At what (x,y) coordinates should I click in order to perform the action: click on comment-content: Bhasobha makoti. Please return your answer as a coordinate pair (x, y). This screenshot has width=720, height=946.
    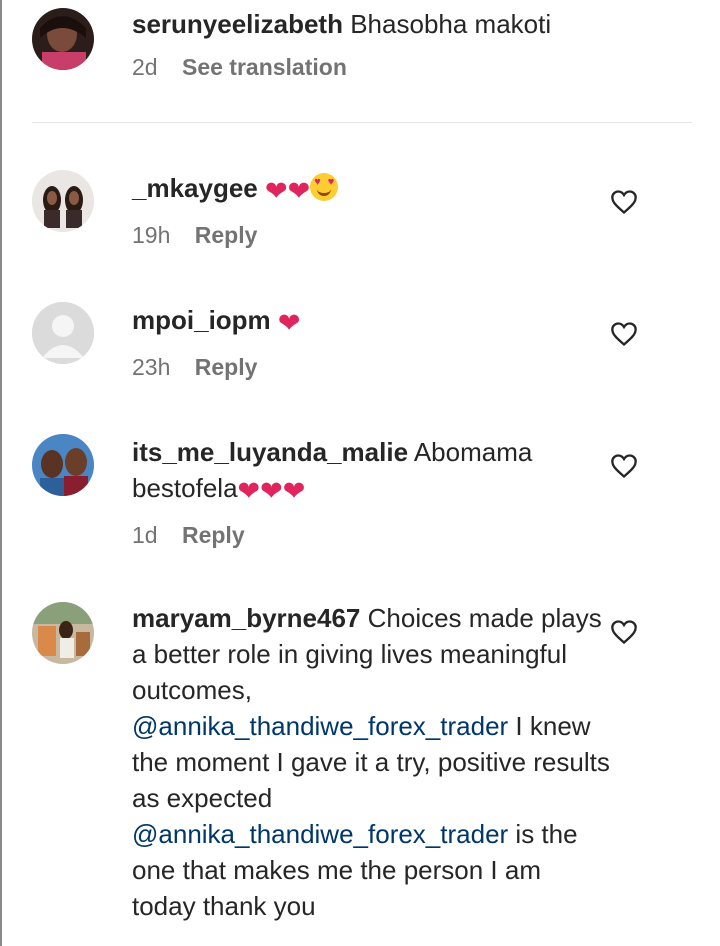
    Looking at the image, I should click on (451, 24).